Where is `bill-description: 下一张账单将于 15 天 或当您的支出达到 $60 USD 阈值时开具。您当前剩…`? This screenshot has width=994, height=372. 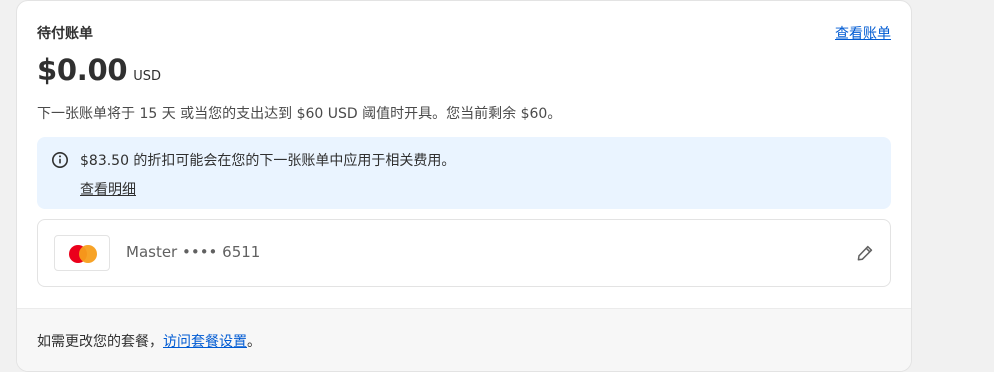
bill-description: 下一张账单将于 15 天 或当您的支出达到 $60 USD 阈值时开具。您当前剩… is located at coordinates (299, 114).